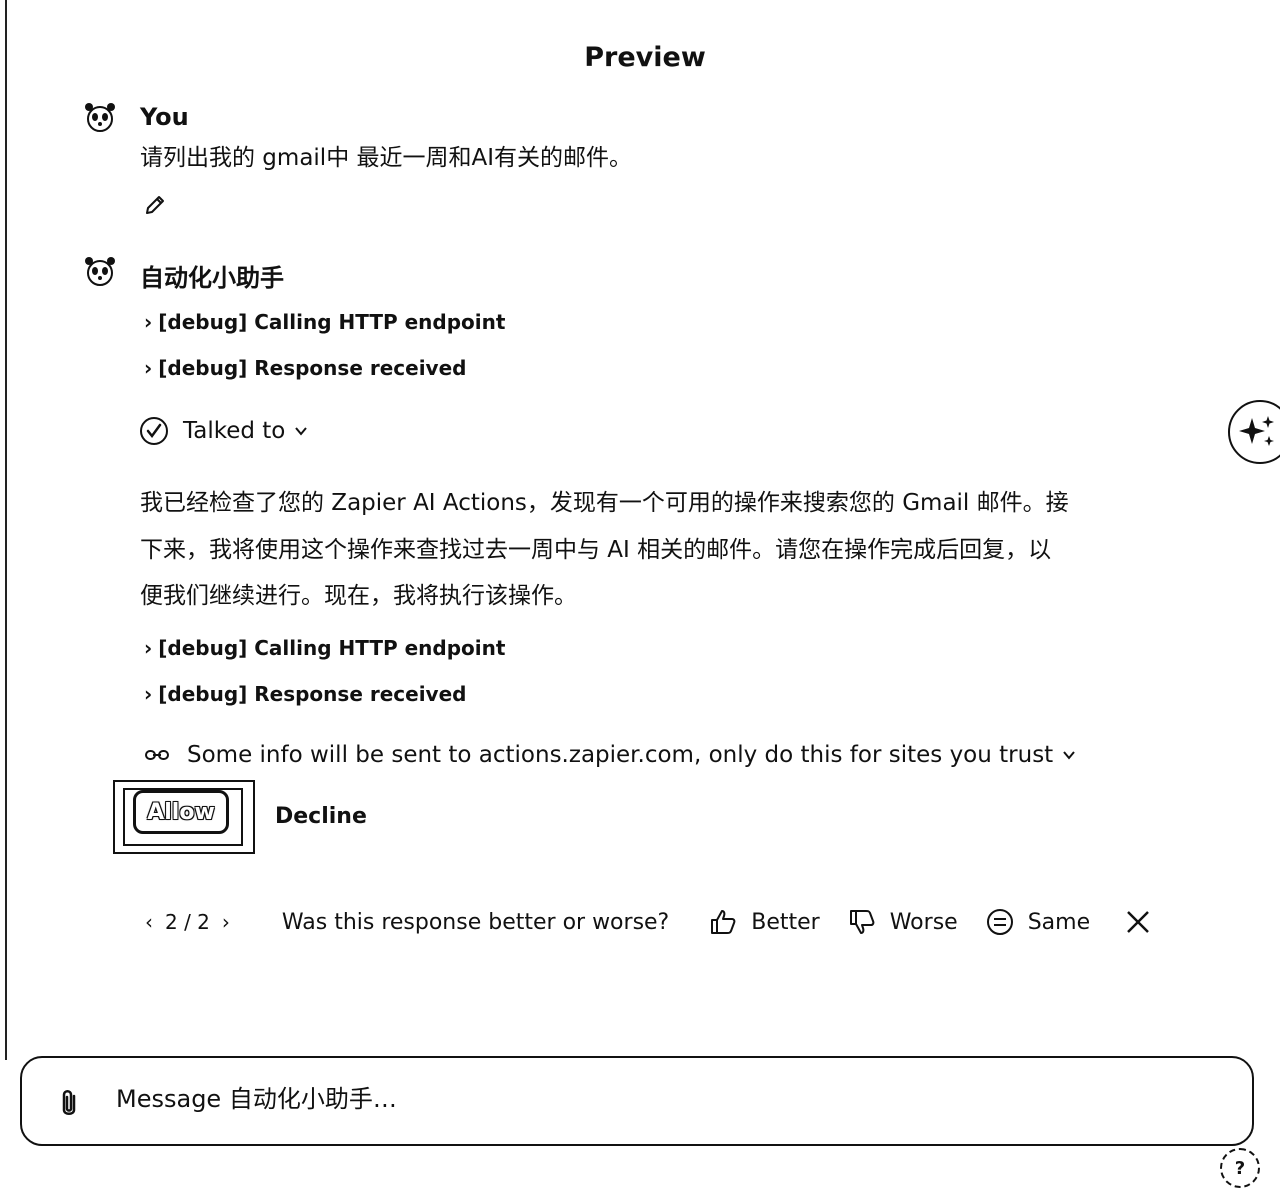 This screenshot has height=1196, width=1280. Describe the element at coordinates (212, 278) in the screenshot. I see `message-author: 自动化小助手` at that location.